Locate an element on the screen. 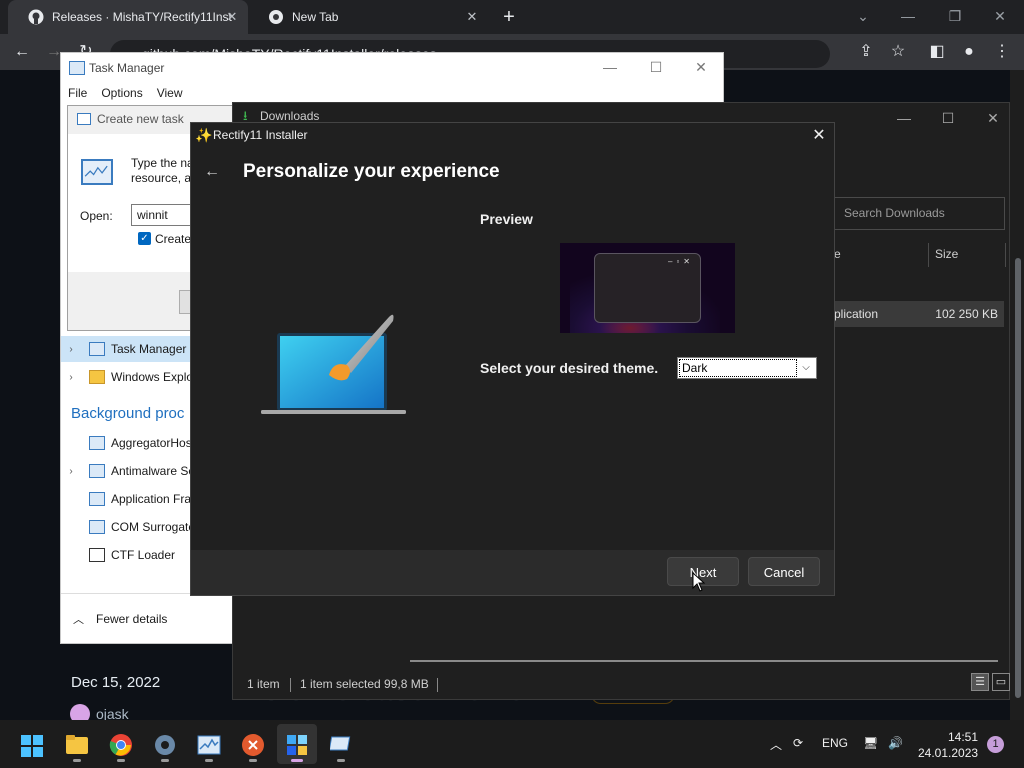  chrome-taskbar-button is located at coordinates (121, 744).